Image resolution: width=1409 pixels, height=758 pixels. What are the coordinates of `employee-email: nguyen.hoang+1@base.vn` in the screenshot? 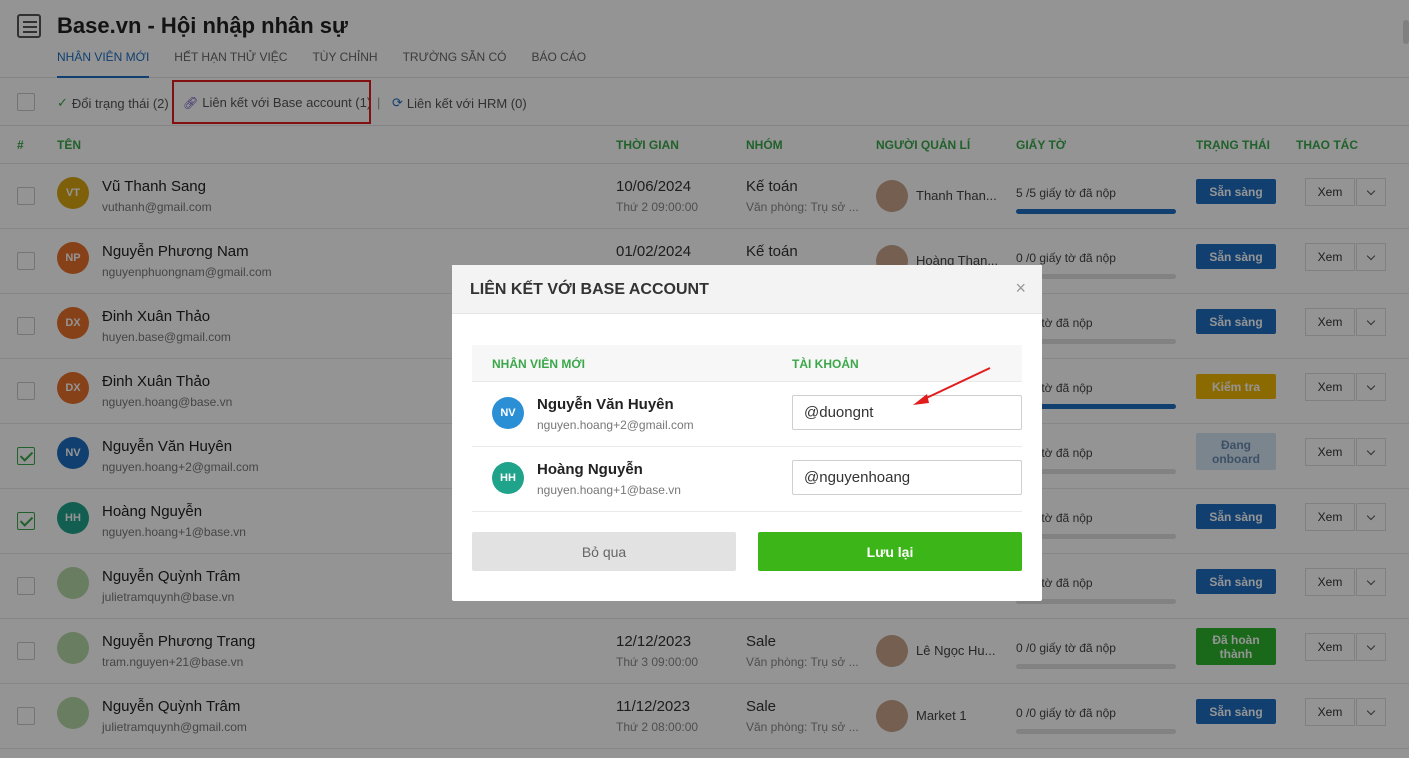 It's located at (609, 490).